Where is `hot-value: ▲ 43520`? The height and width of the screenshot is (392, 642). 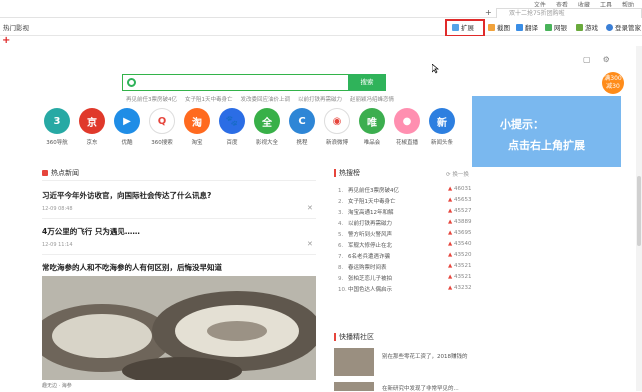 hot-value: ▲ 43520 is located at coordinates (459, 255).